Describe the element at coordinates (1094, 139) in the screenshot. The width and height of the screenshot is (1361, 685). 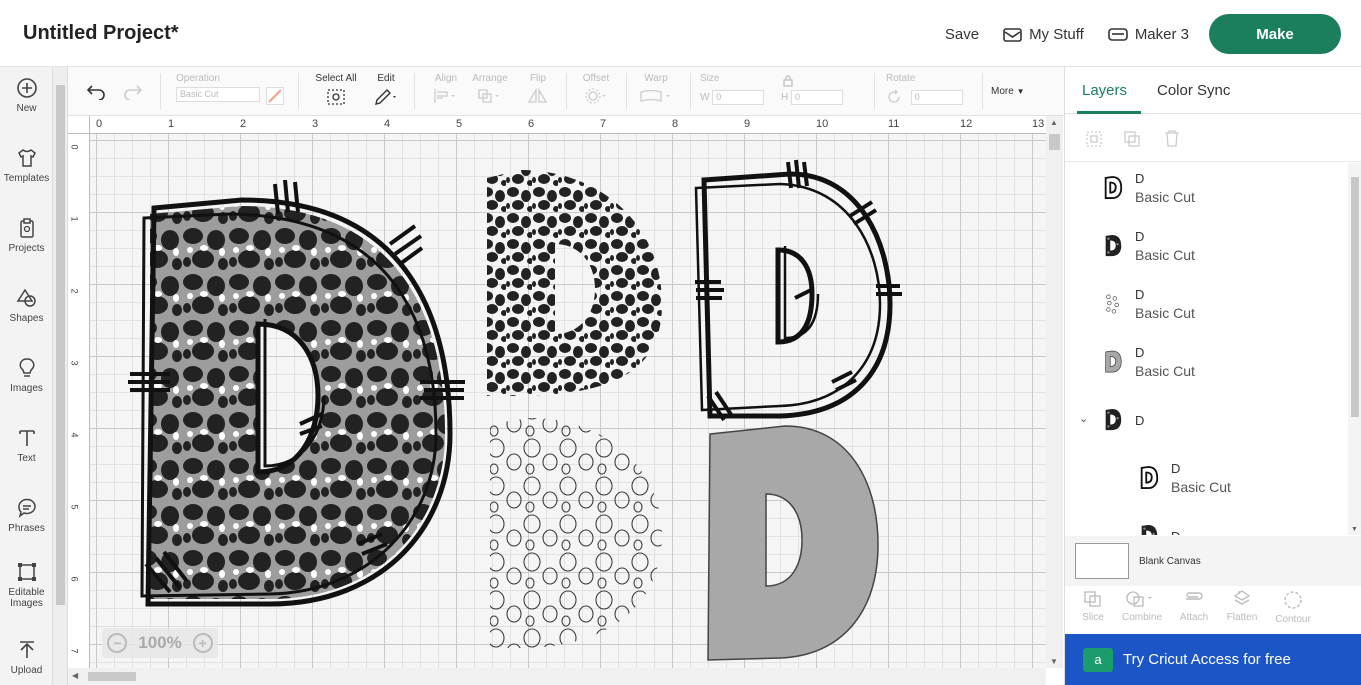
I see `group-icon` at that location.